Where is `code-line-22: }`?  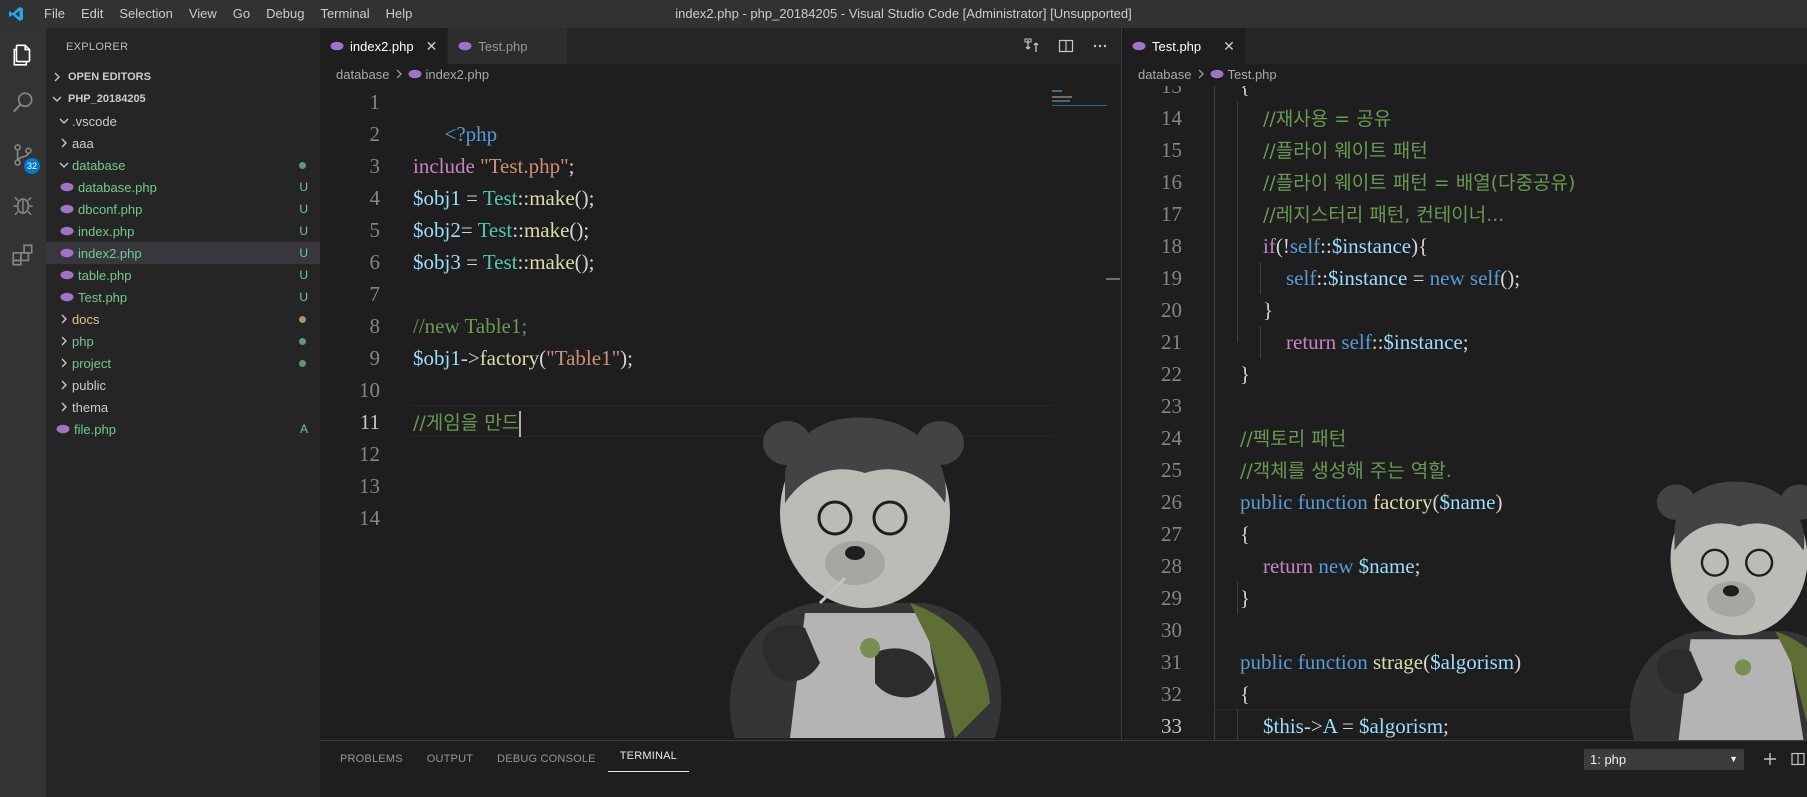 code-line-22: } is located at coordinates (1245, 374).